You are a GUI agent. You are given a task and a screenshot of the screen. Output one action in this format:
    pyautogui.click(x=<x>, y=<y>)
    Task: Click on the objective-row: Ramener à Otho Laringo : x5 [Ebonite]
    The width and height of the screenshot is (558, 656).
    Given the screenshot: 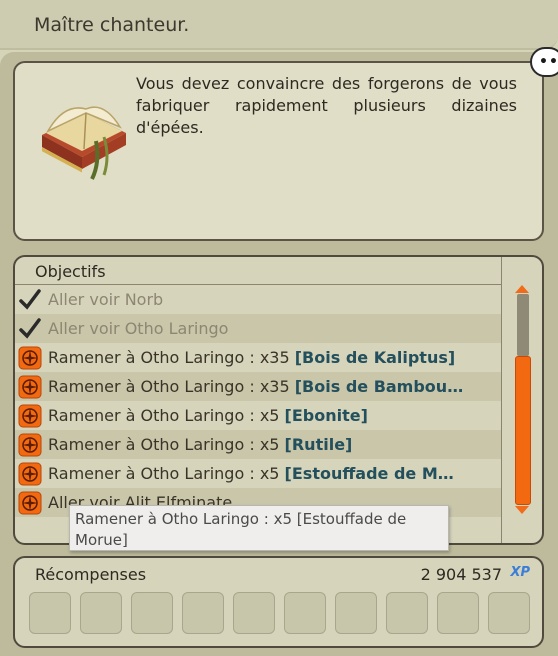 What is the action you would take?
    pyautogui.click(x=258, y=415)
    